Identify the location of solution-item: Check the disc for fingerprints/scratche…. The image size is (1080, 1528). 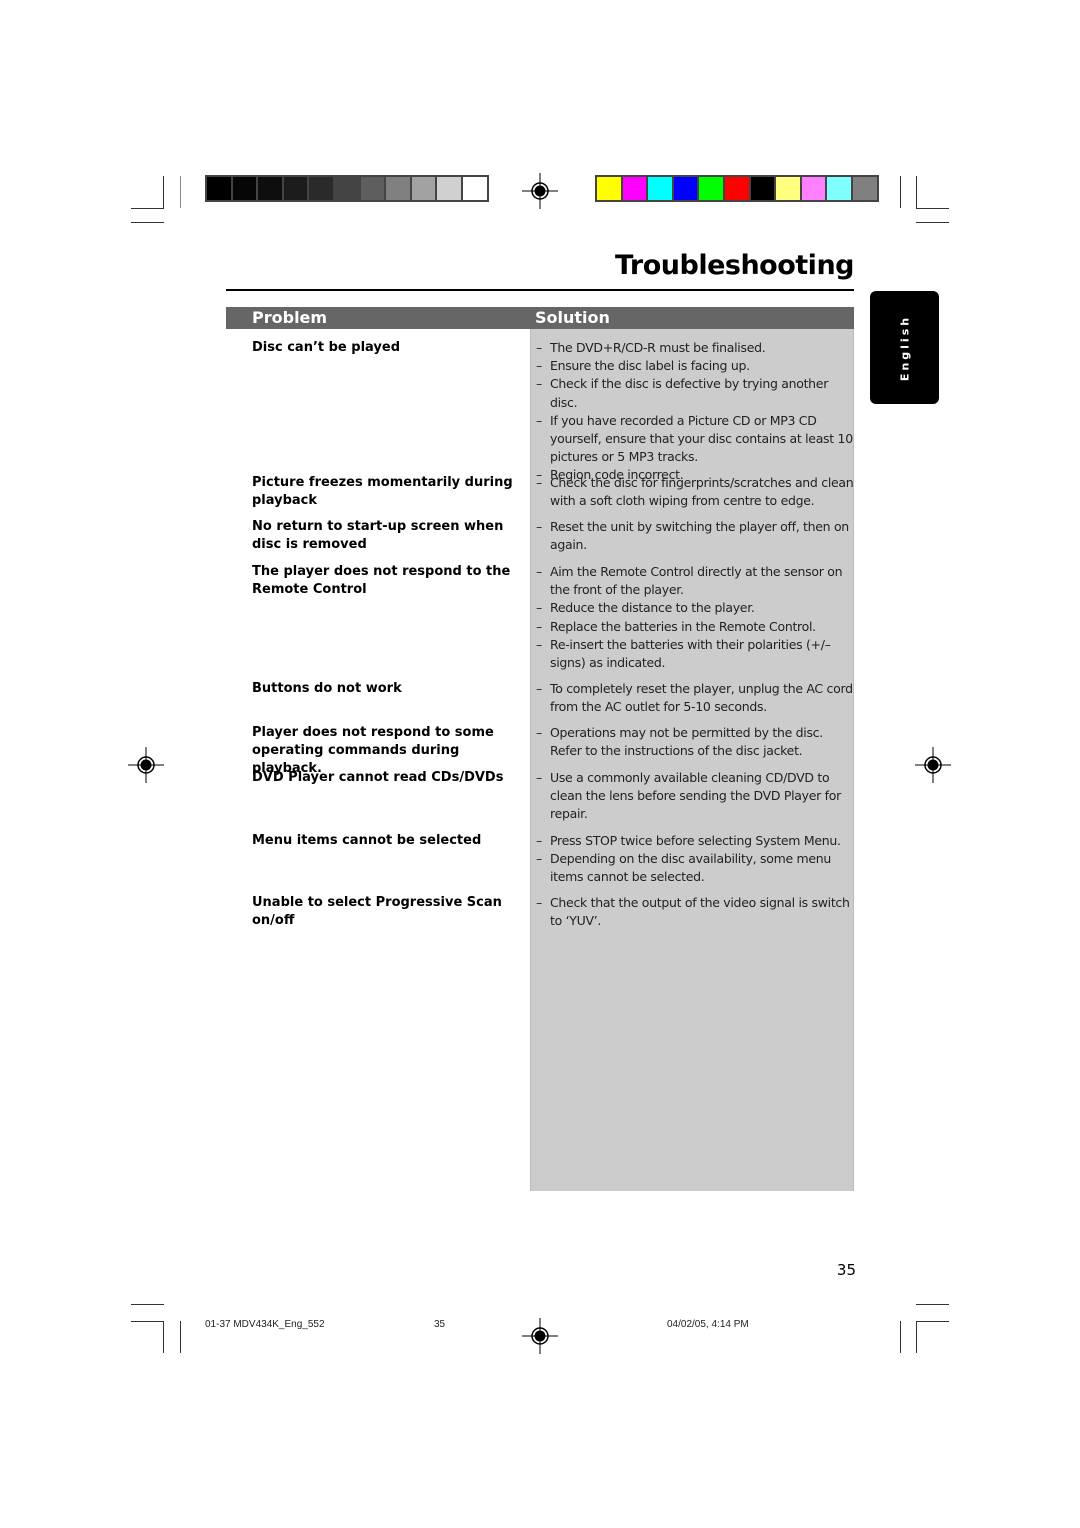
(695, 492).